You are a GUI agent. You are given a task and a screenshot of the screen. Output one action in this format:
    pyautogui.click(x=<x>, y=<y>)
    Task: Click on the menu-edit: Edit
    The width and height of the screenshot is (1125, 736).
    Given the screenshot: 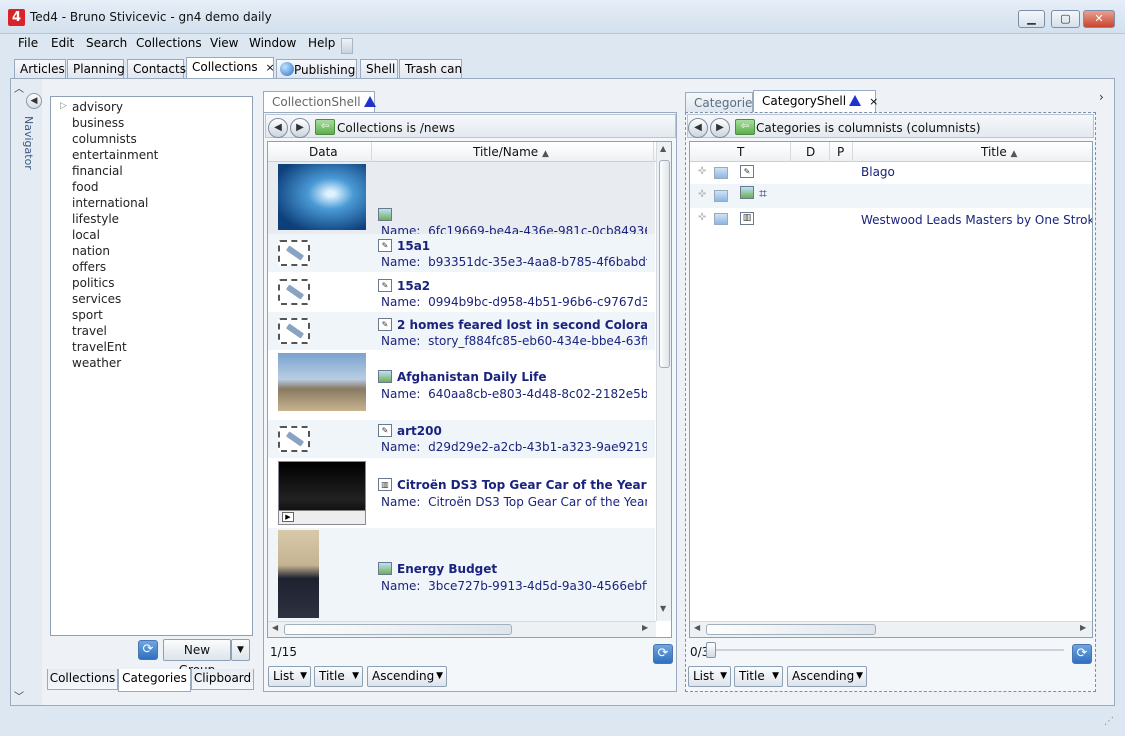 What is the action you would take?
    pyautogui.click(x=62, y=43)
    